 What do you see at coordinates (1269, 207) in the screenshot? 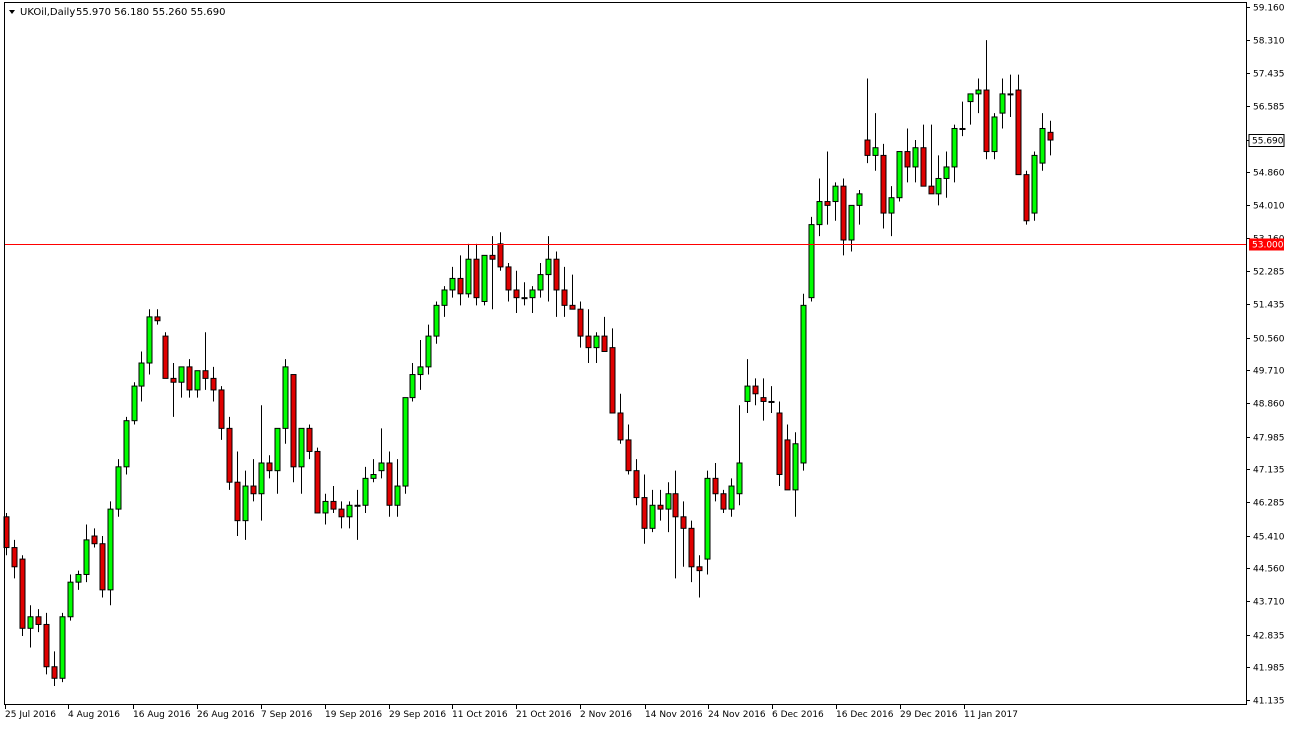
I see `price-tick-label: 54.010` at bounding box center [1269, 207].